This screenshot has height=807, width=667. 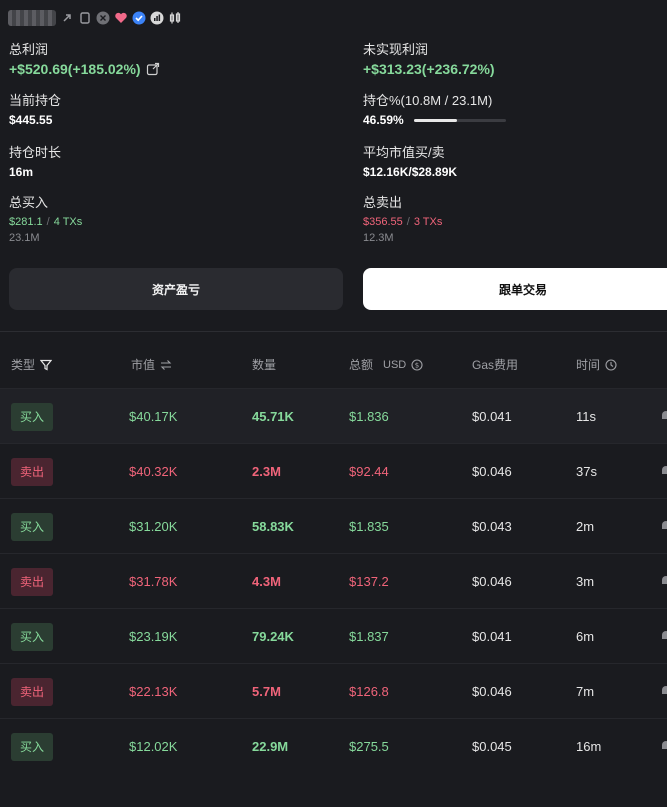 I want to click on avg-mcap-label: 平均市值买/卖, so click(x=404, y=152).